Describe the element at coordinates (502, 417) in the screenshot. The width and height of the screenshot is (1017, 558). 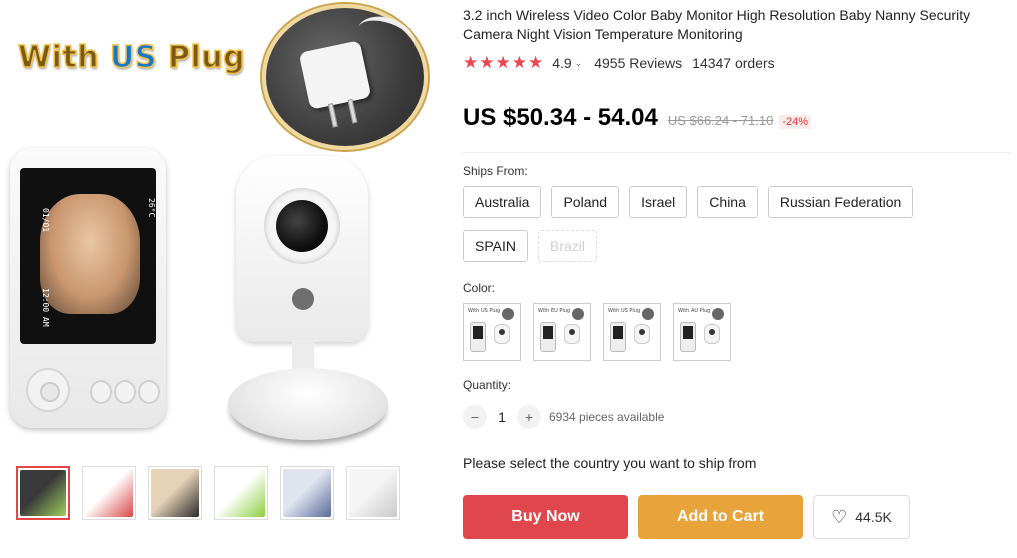
I see `quantity-input: 1` at that location.